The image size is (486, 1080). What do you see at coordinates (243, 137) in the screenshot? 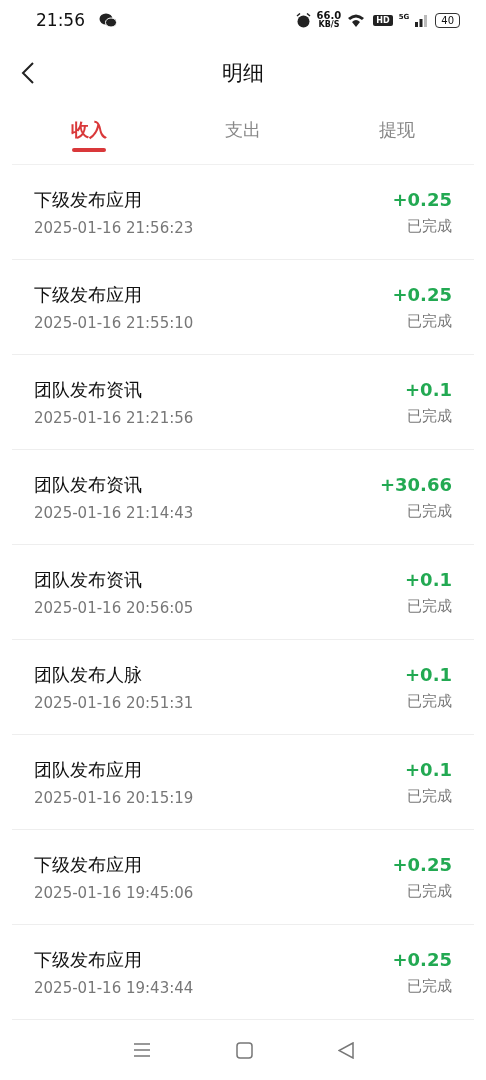
I see `tab: 支出` at bounding box center [243, 137].